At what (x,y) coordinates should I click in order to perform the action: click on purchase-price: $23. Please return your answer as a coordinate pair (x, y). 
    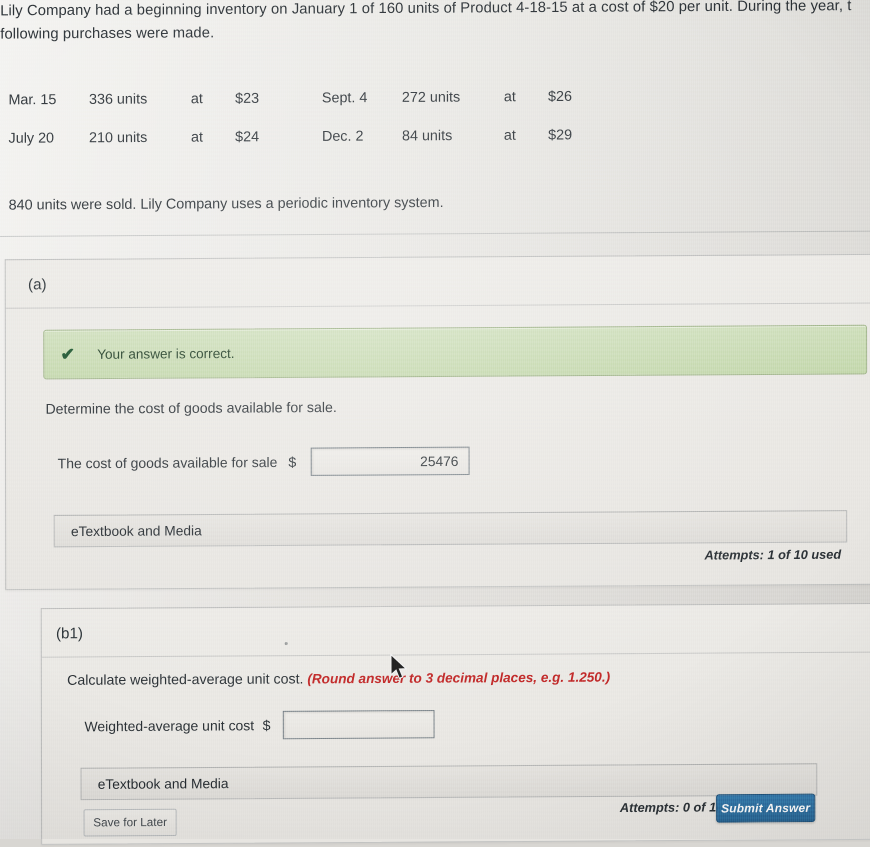
    Looking at the image, I should click on (247, 98).